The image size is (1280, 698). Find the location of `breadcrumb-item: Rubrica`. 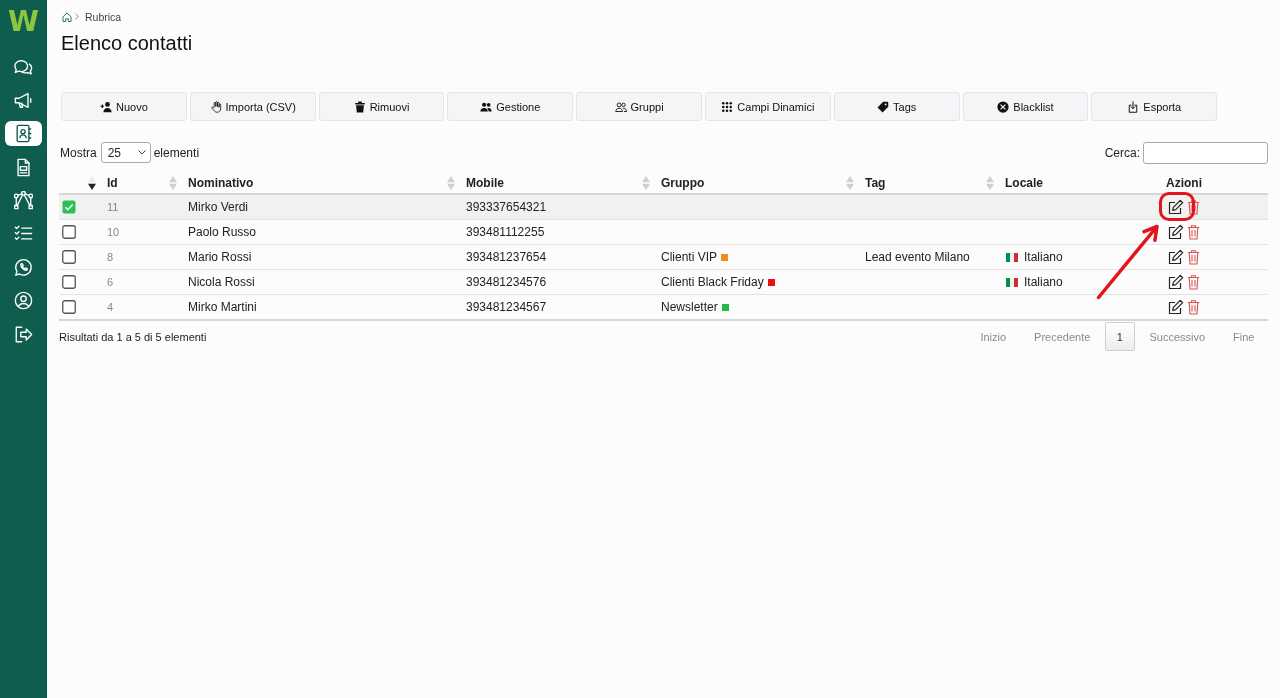

breadcrumb-item: Rubrica is located at coordinates (103, 16).